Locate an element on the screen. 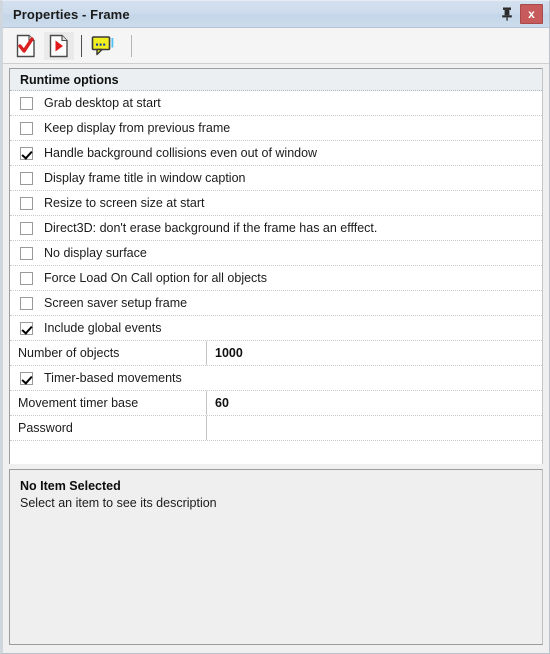  property-row-keep-display-from-previous-frame: Keep display from previous frame is located at coordinates (276, 128).